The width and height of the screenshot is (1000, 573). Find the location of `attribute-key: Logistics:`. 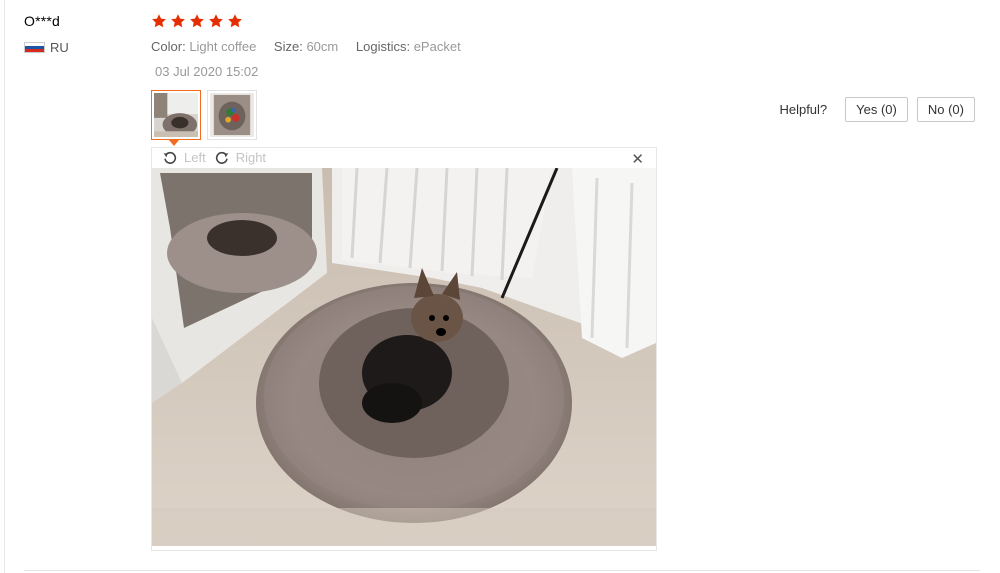

attribute-key: Logistics: is located at coordinates (383, 46).